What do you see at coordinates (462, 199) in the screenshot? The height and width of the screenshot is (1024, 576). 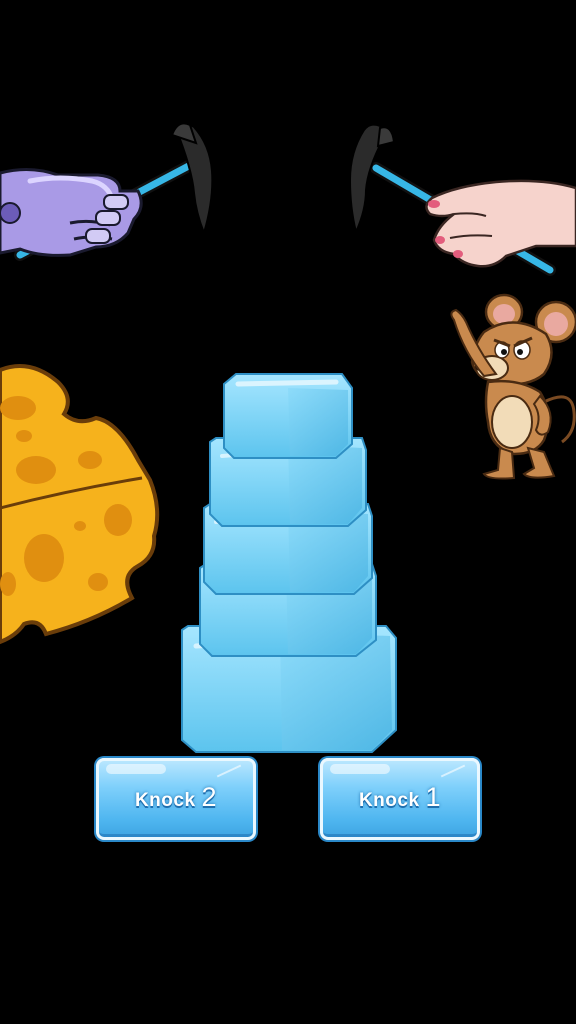 I see `human-hand-ice-pick-icon` at bounding box center [462, 199].